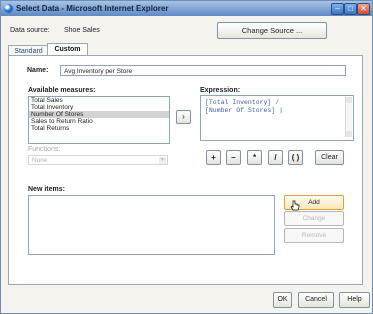 Image resolution: width=373 pixels, height=314 pixels. What do you see at coordinates (254, 157) in the screenshot?
I see `multiply-operator-button: *` at bounding box center [254, 157].